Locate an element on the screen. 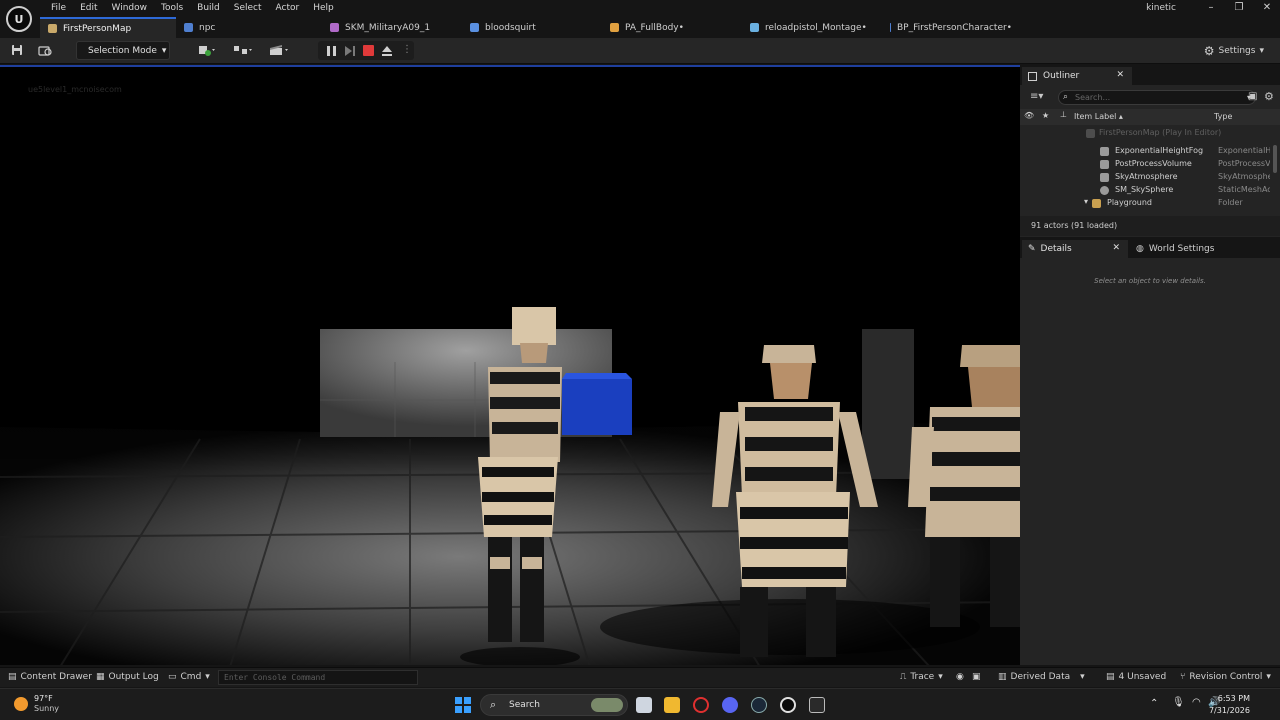  menu-help: Help is located at coordinates (323, 9).